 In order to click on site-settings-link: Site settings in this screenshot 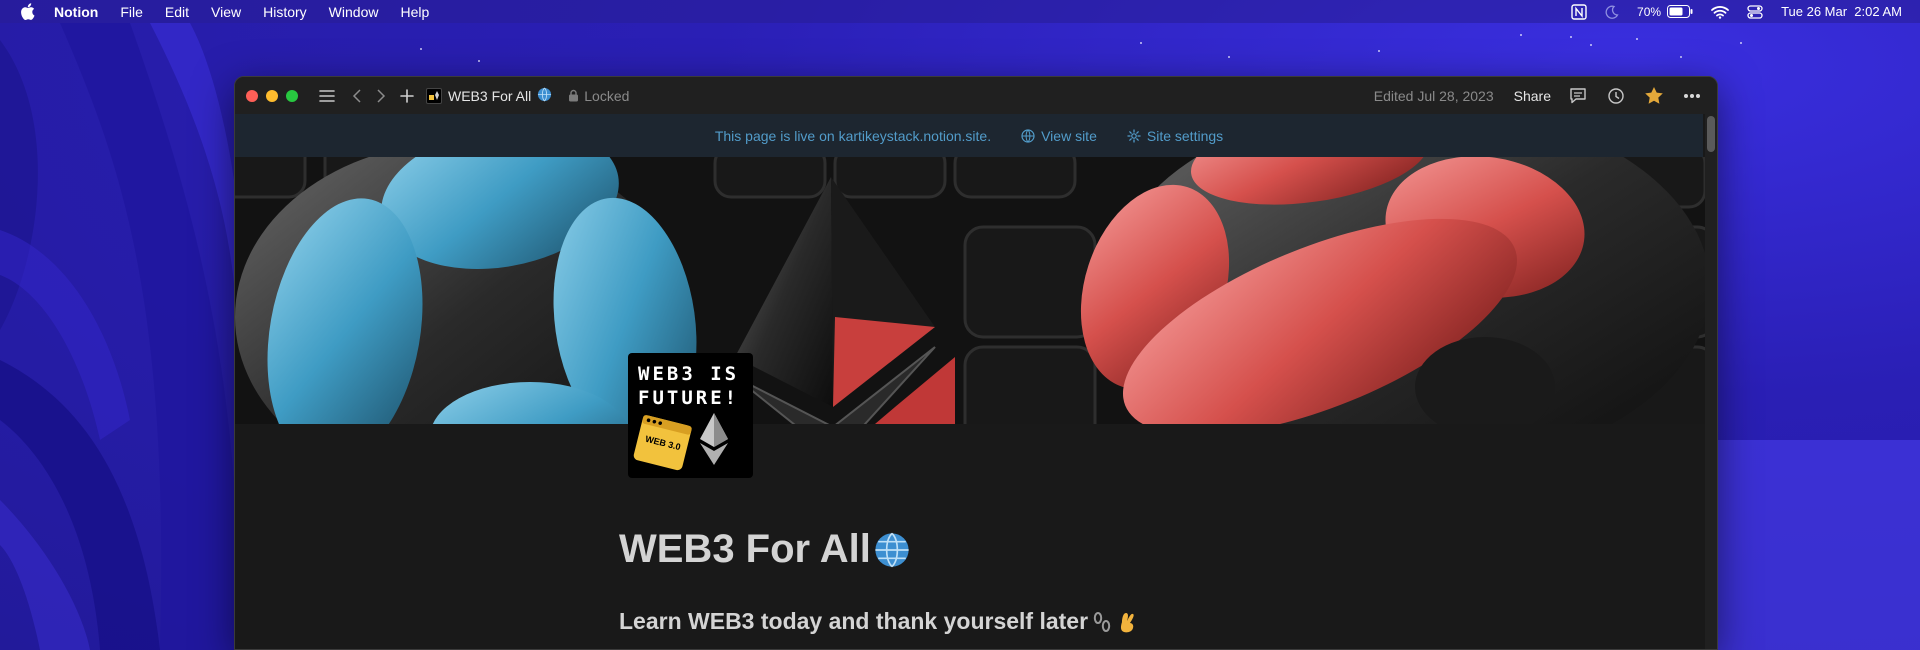, I will do `click(1175, 136)`.